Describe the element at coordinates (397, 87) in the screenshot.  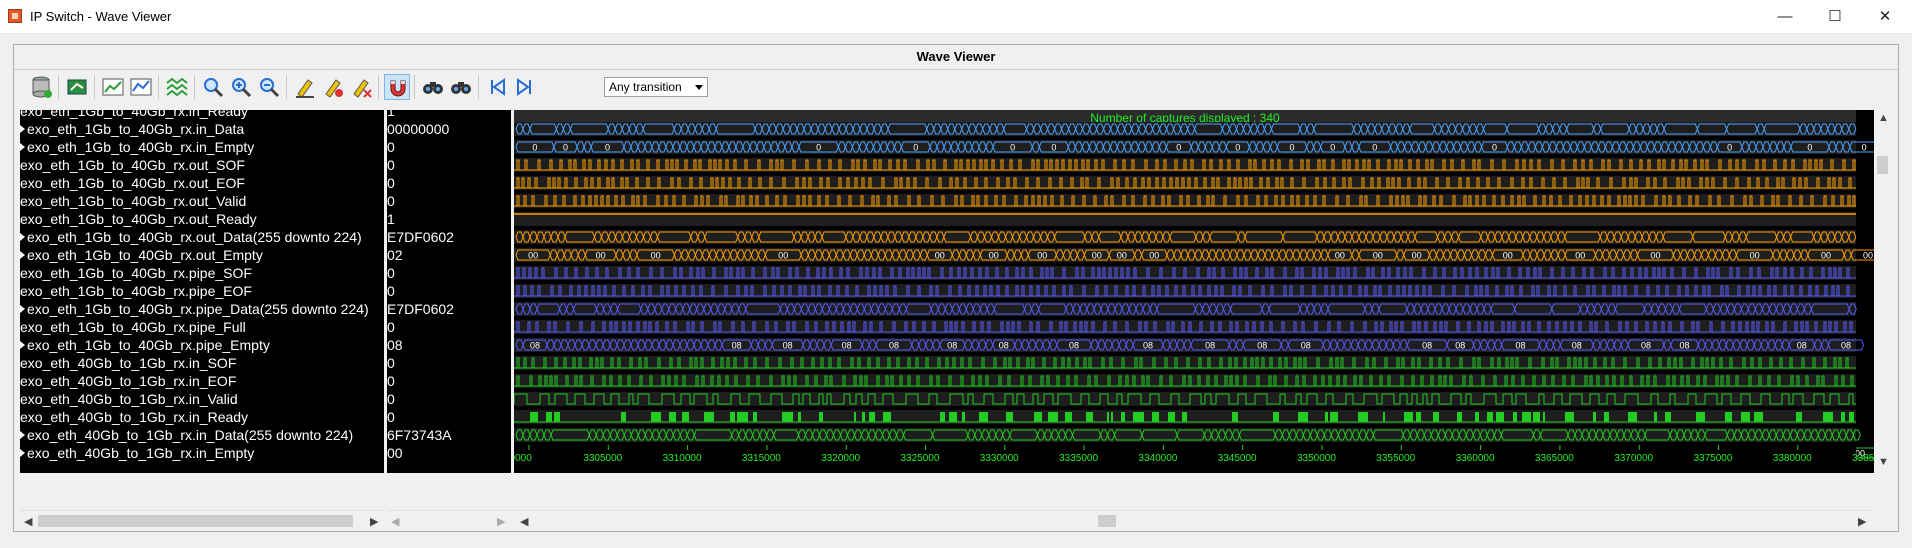
I see `magnet-icon` at that location.